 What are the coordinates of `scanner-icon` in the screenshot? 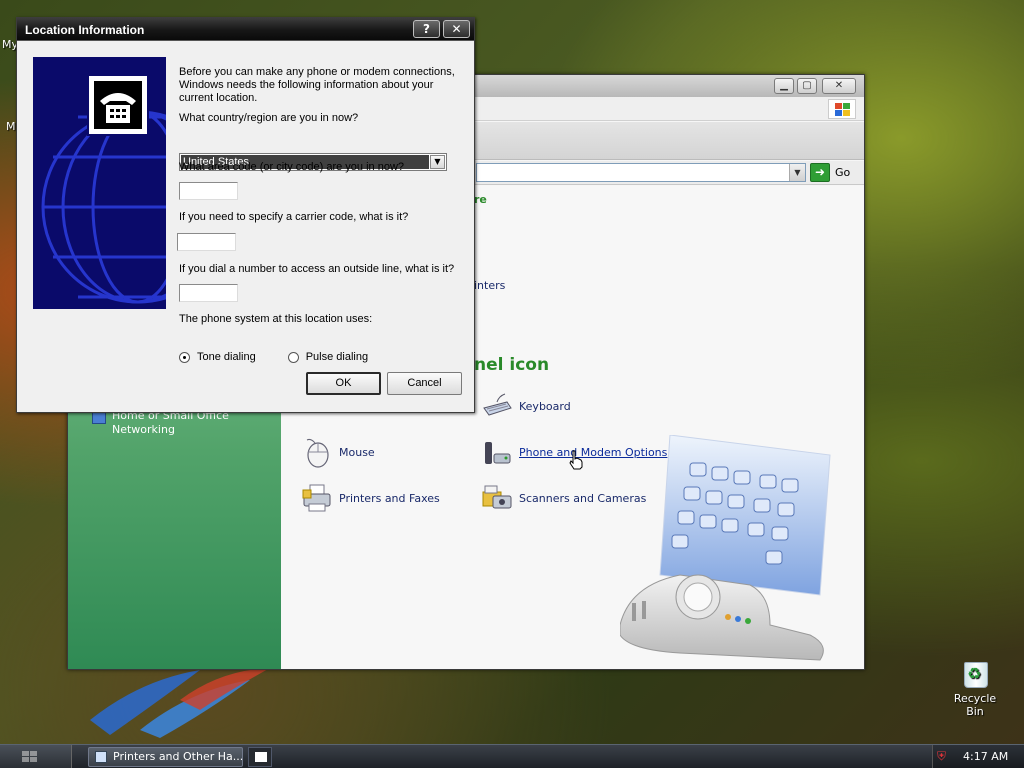 It's located at (497, 498).